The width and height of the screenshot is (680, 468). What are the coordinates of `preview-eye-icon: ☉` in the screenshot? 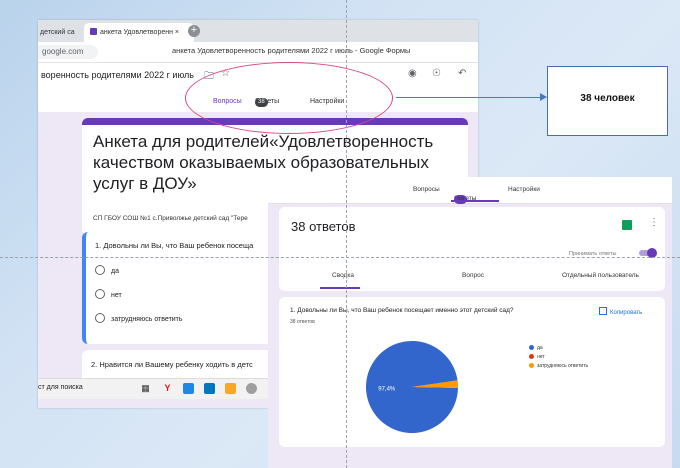 It's located at (436, 73).